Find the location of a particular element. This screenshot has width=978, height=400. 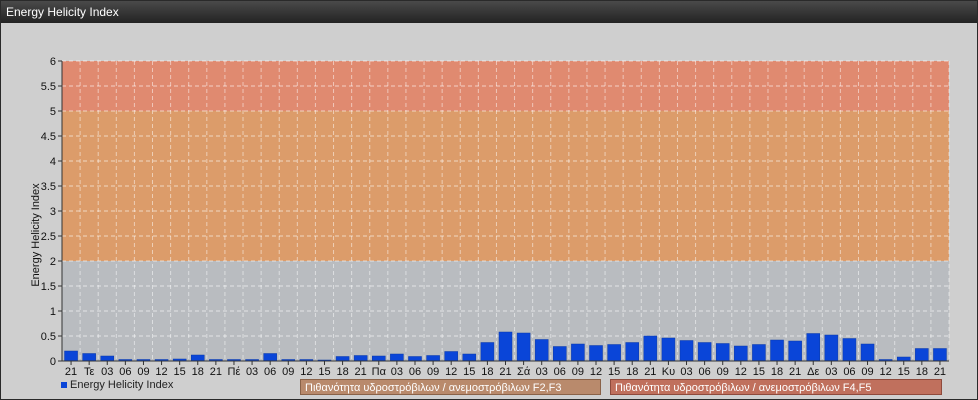

y-tick-label: 0.5 is located at coordinates (48, 337).